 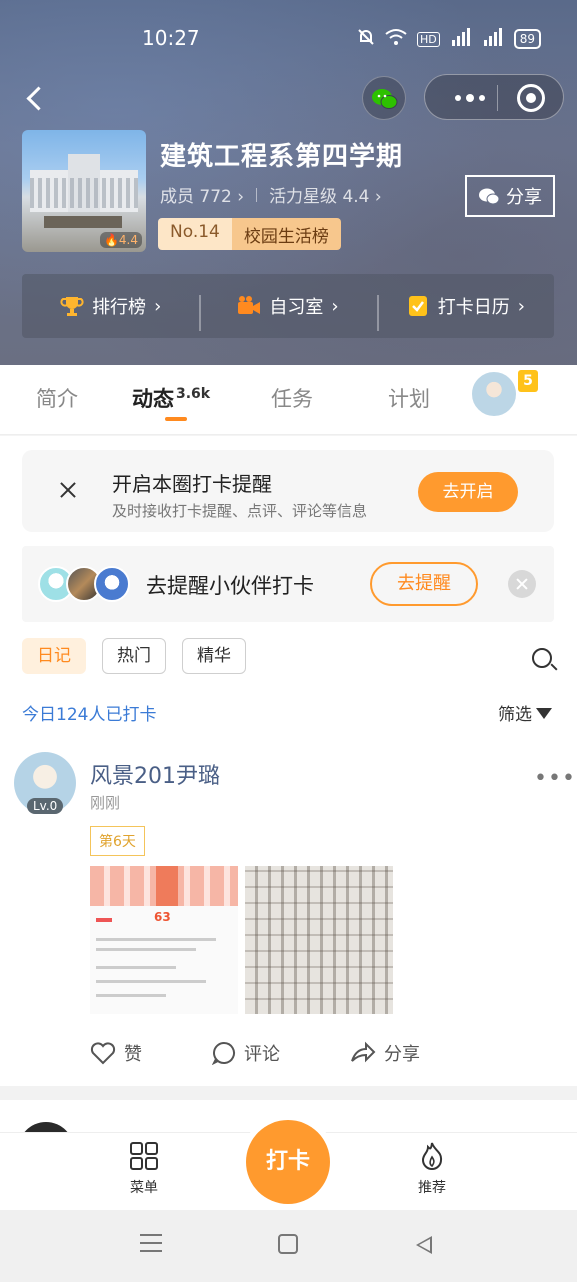 I want to click on tab-intro: 简介, so click(x=57, y=398).